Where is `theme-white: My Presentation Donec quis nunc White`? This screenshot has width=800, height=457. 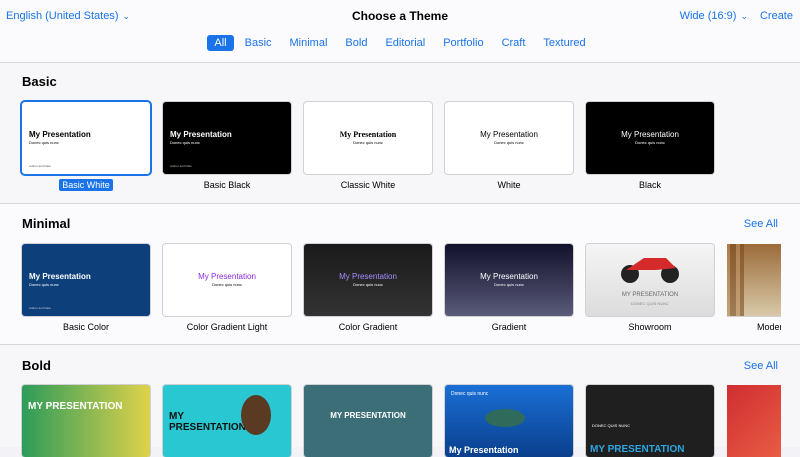 theme-white: My Presentation Donec quis nunc White is located at coordinates (509, 146).